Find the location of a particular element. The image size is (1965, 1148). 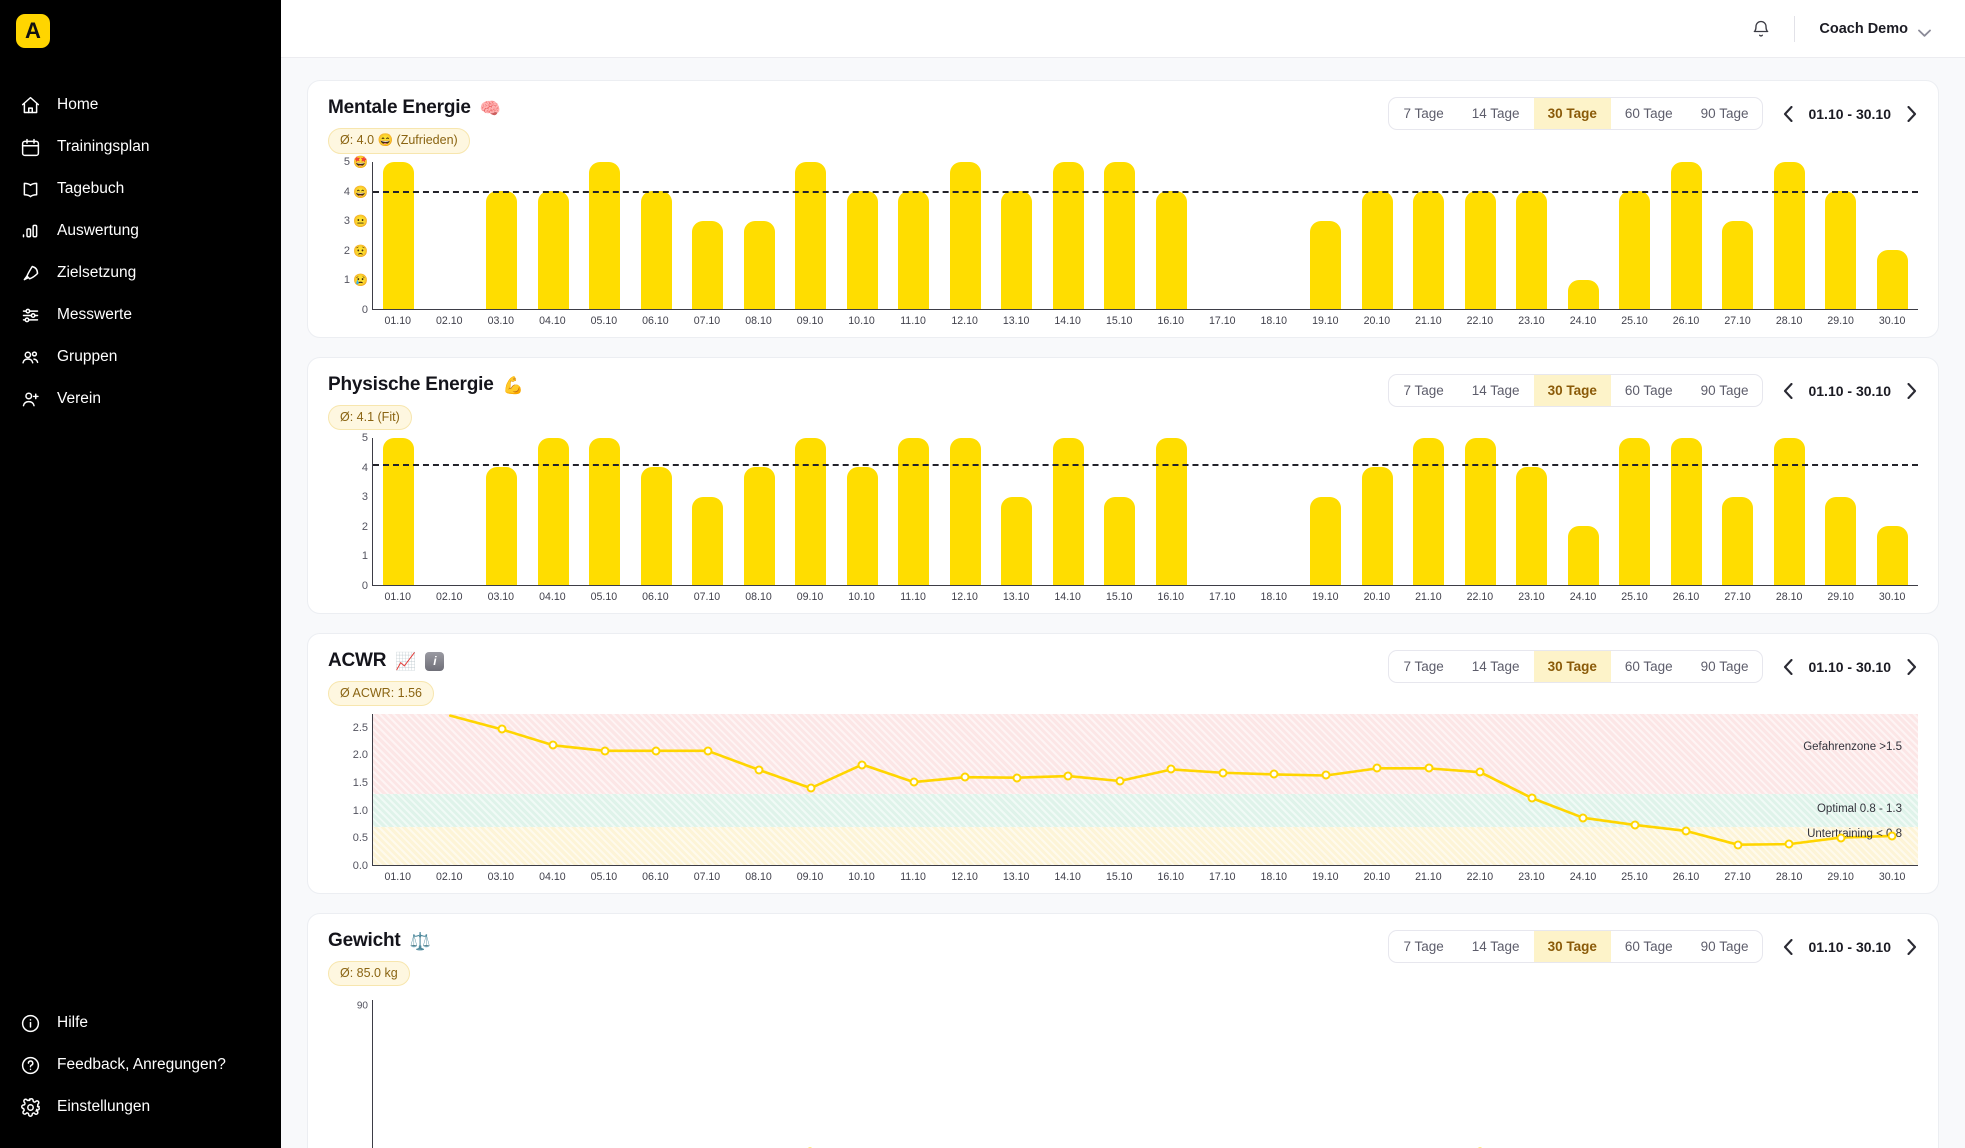

sidebar-item-einstellungen: Einstellungen is located at coordinates (140, 1107).